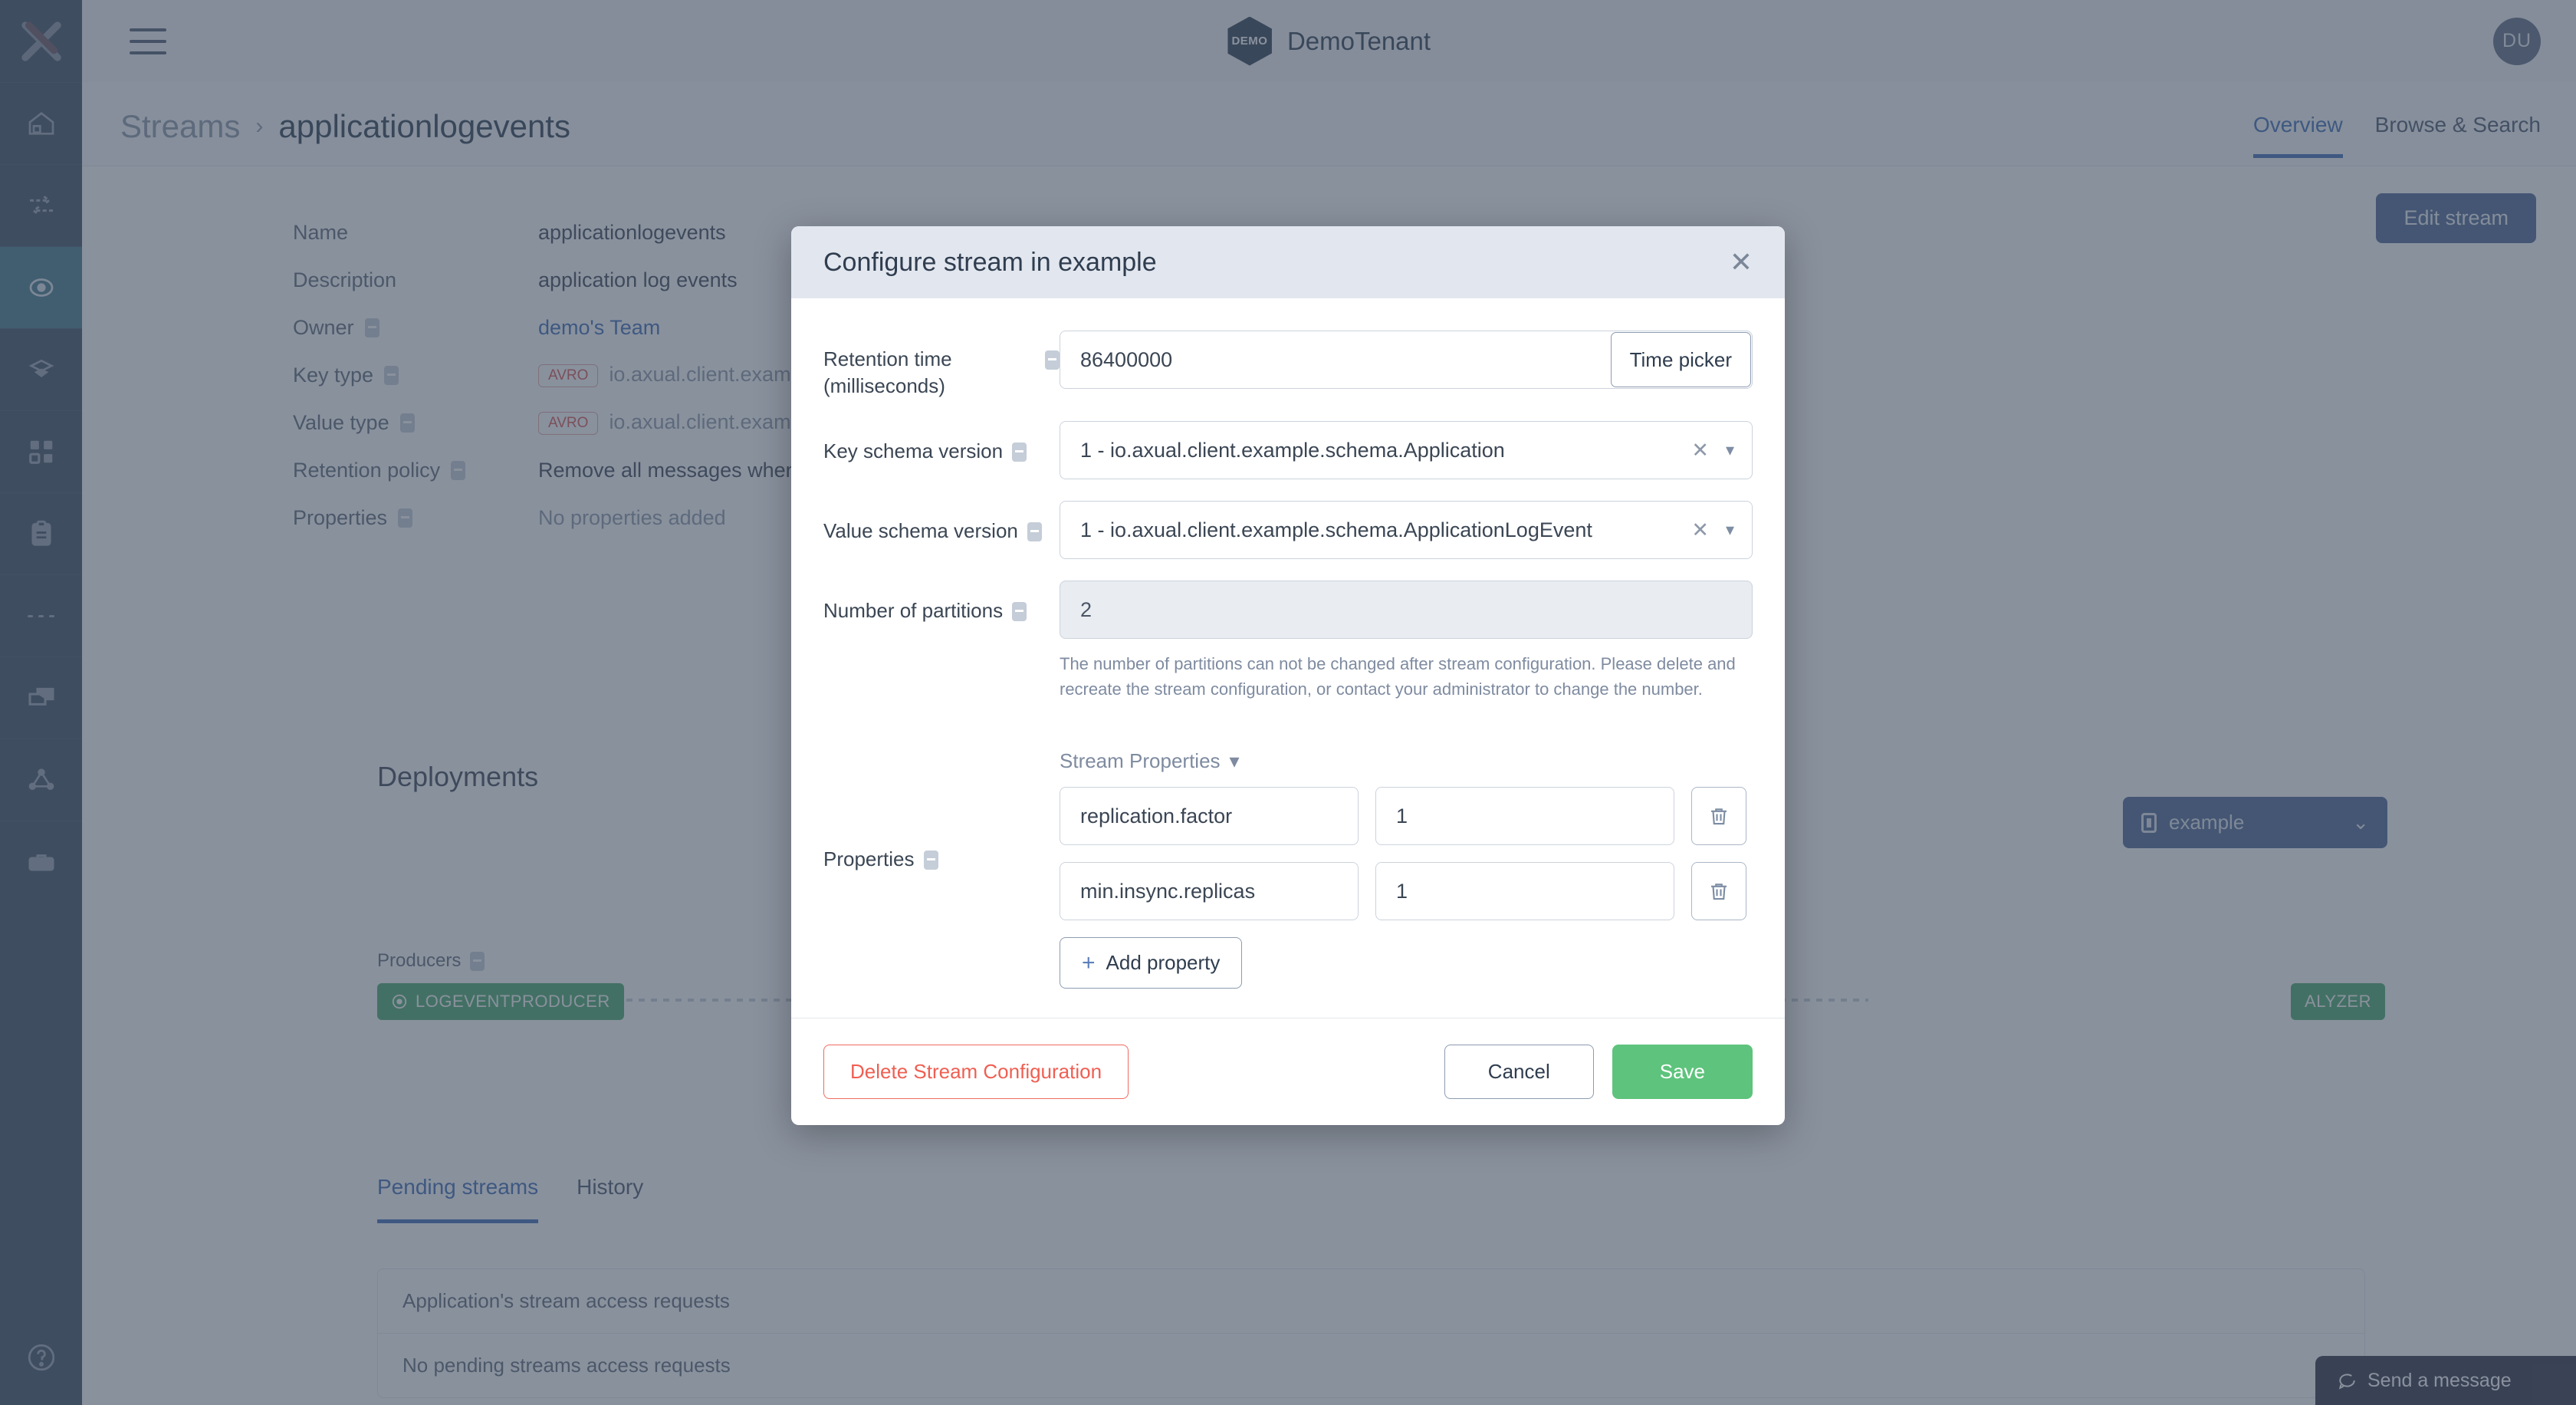 The height and width of the screenshot is (1405, 2576). I want to click on save-button: Save, so click(1683, 1073).